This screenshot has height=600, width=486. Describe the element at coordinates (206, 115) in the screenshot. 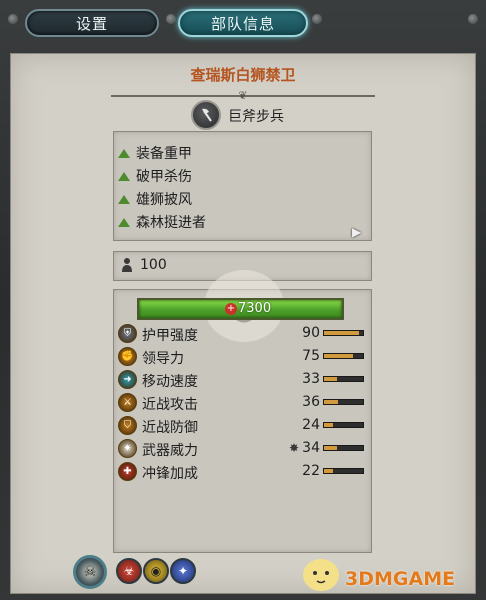

I see `axe-icon` at that location.